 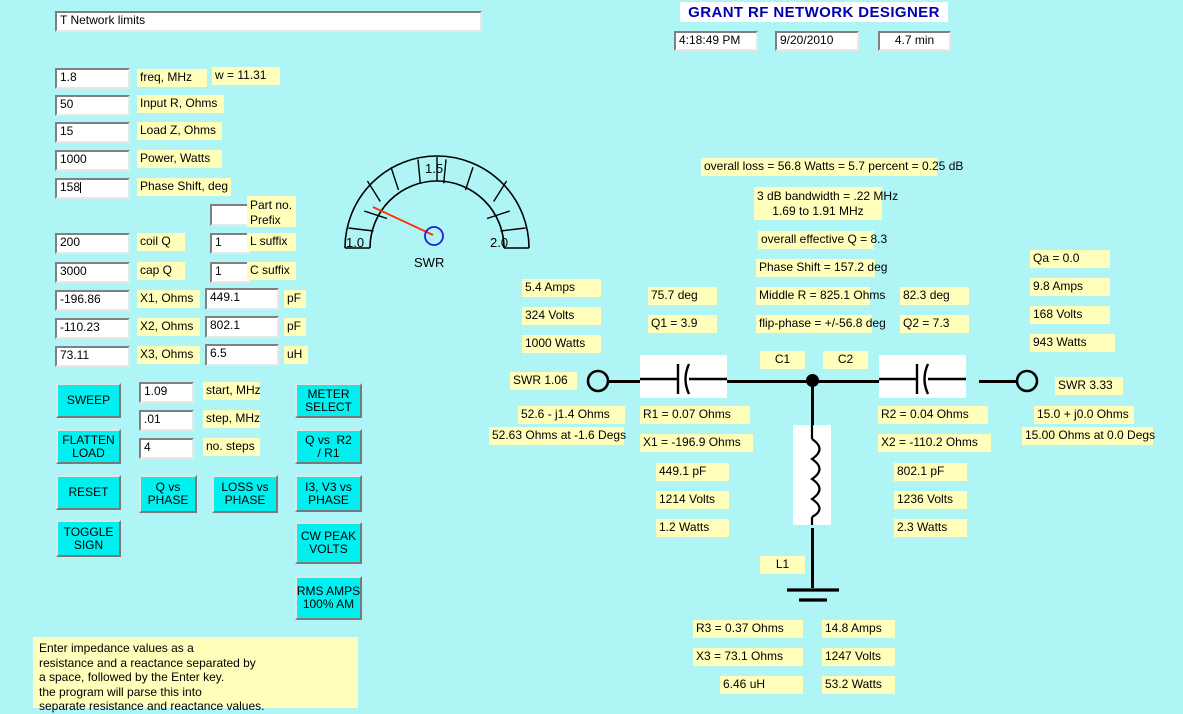 I want to click on input-r-input: 50, so click(x=92, y=105).